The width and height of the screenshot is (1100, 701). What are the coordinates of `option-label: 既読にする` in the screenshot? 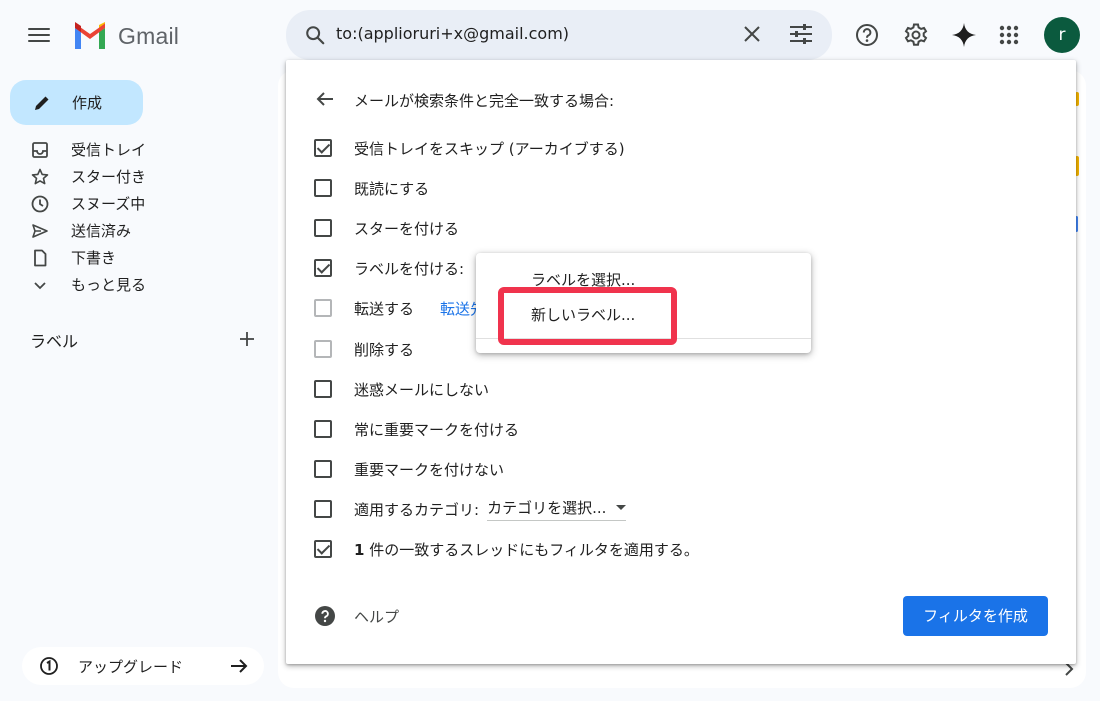 It's located at (392, 188).